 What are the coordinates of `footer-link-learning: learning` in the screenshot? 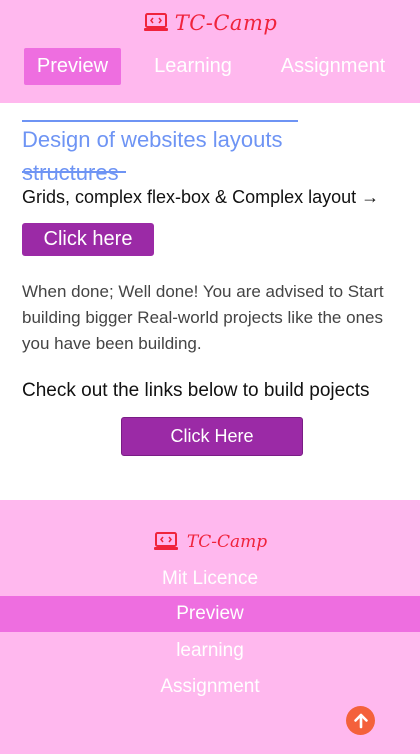 It's located at (210, 651).